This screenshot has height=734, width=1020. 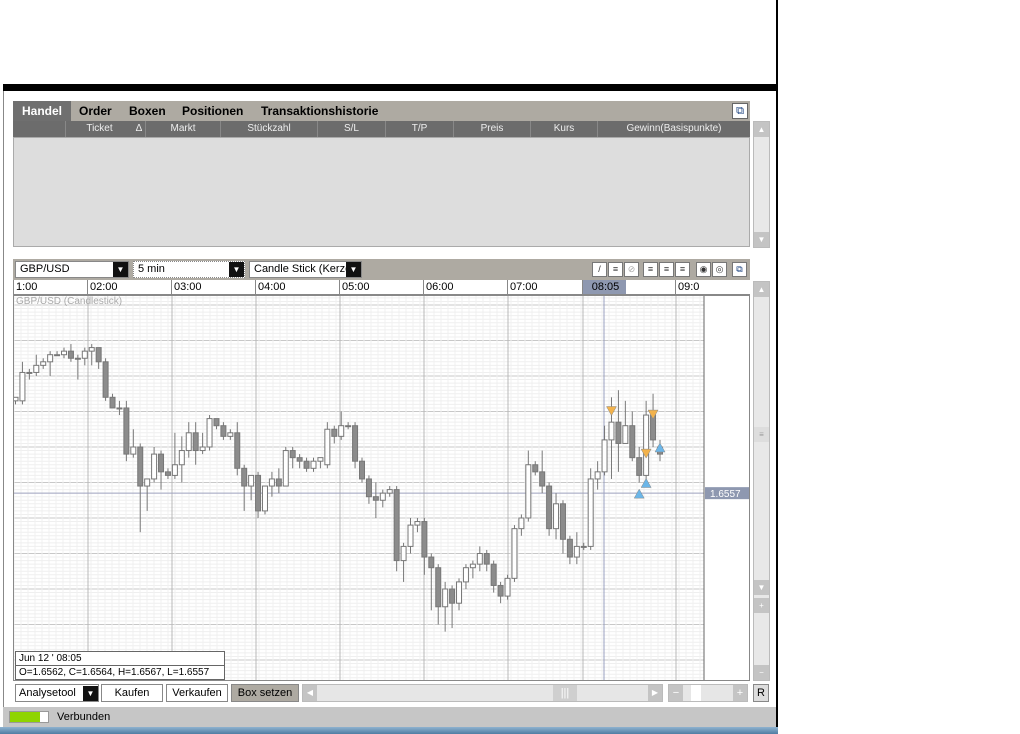 I want to click on current-price-label: 1.6557, so click(x=725, y=494).